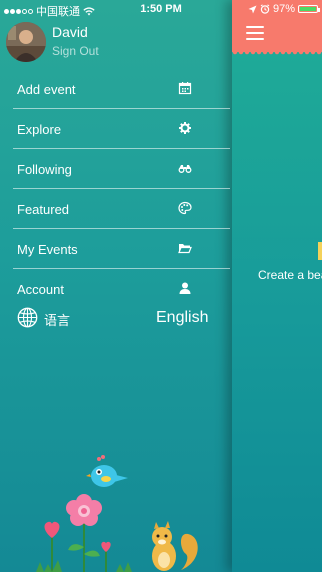  What do you see at coordinates (283, 9) in the screenshot?
I see `battery-percent: 97%` at bounding box center [283, 9].